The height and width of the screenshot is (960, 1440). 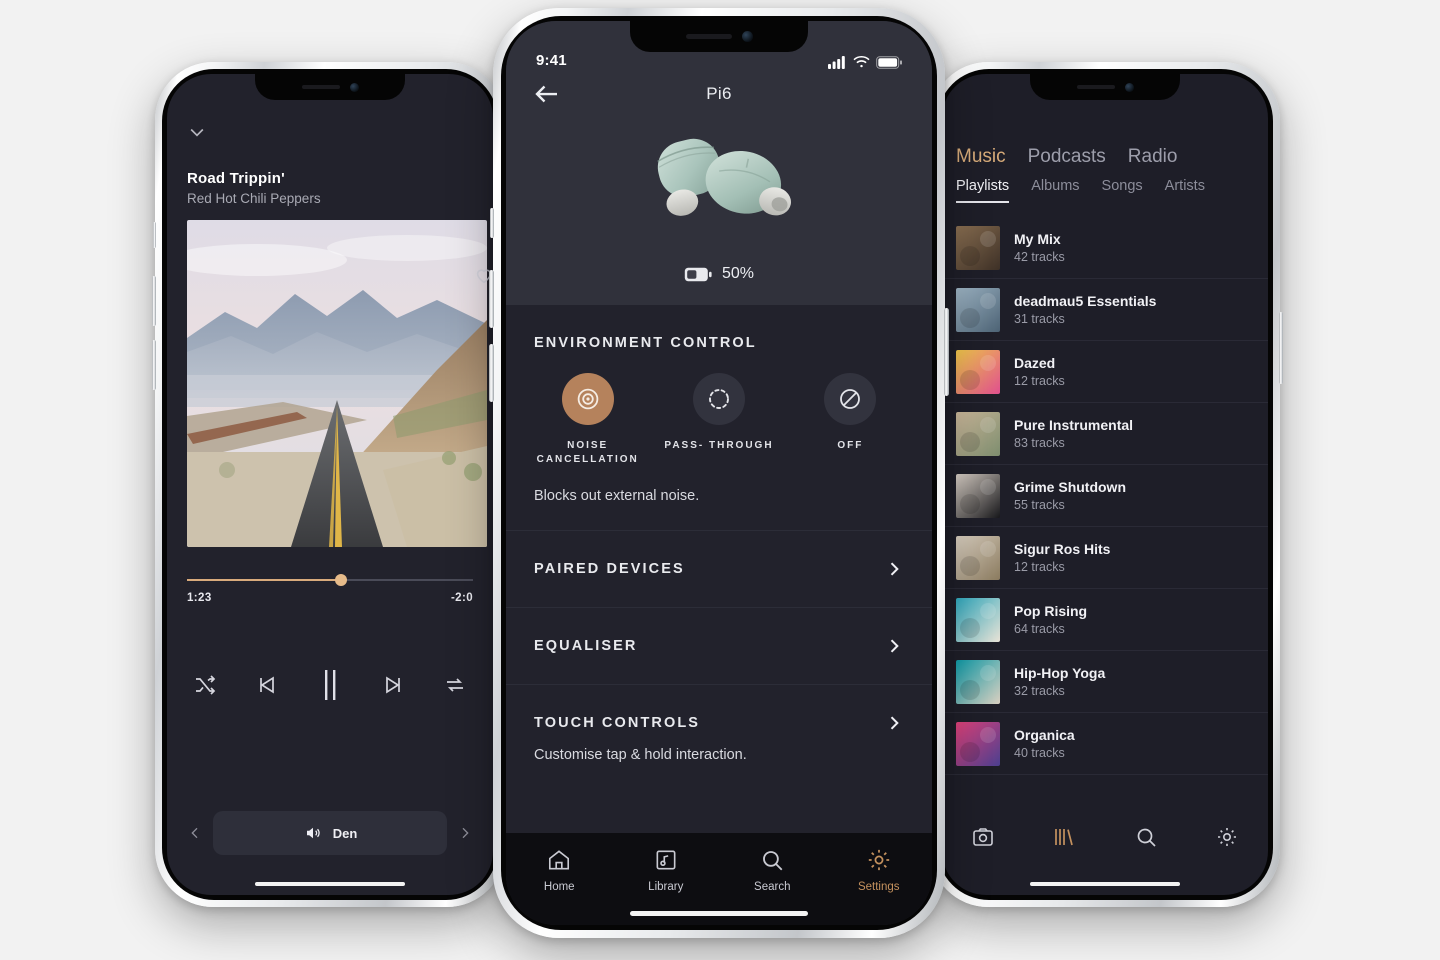 What do you see at coordinates (772, 870) in the screenshot?
I see `tab-search: Search` at bounding box center [772, 870].